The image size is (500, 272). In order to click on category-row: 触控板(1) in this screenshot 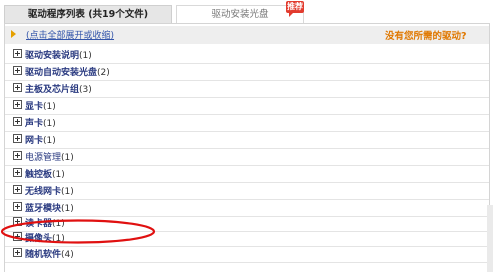, I will do `click(247, 174)`.